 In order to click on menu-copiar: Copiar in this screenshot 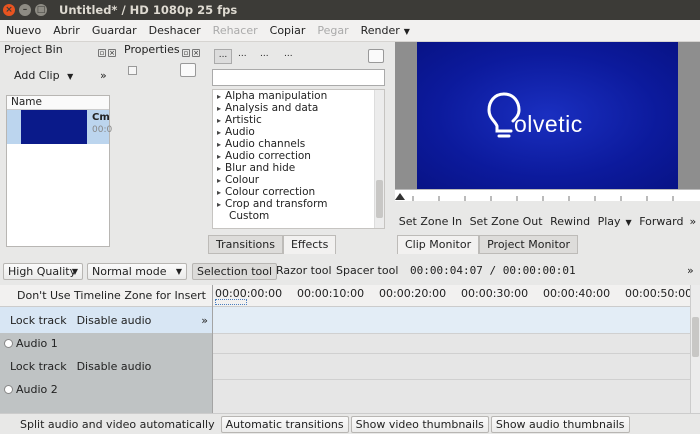, I will do `click(288, 30)`.